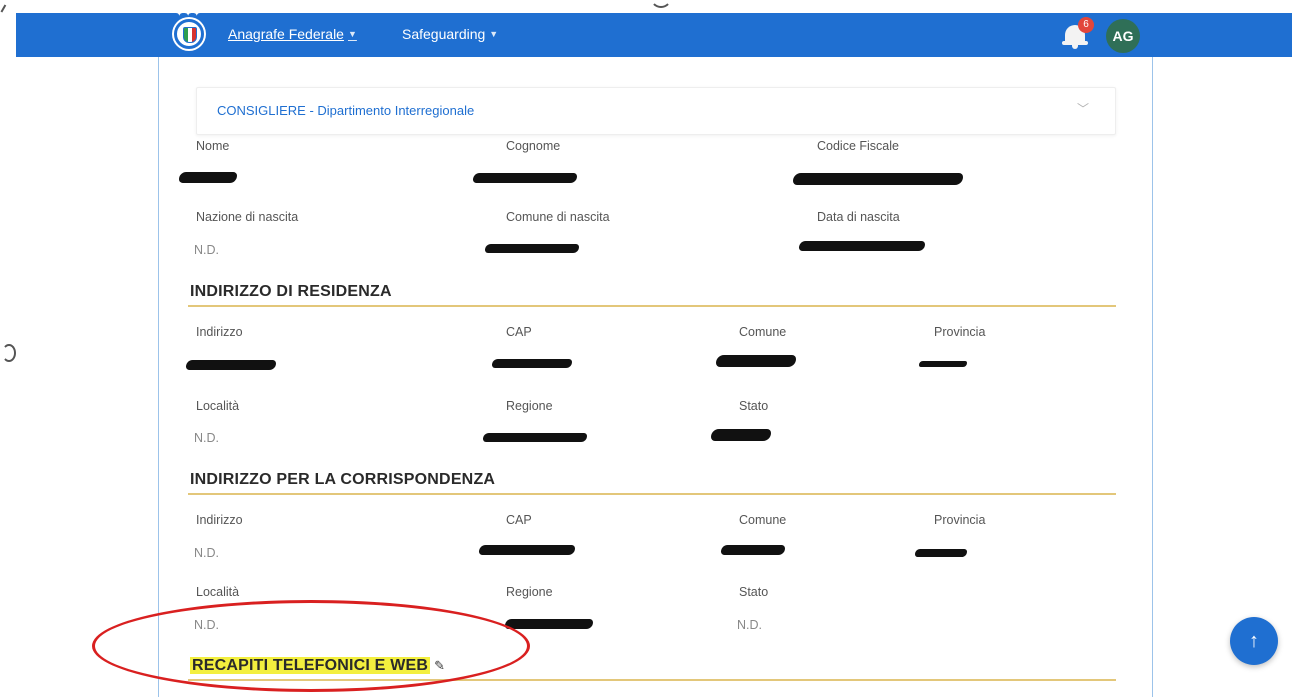  I want to click on notifications-bell-icon: 6, so click(1078, 34).